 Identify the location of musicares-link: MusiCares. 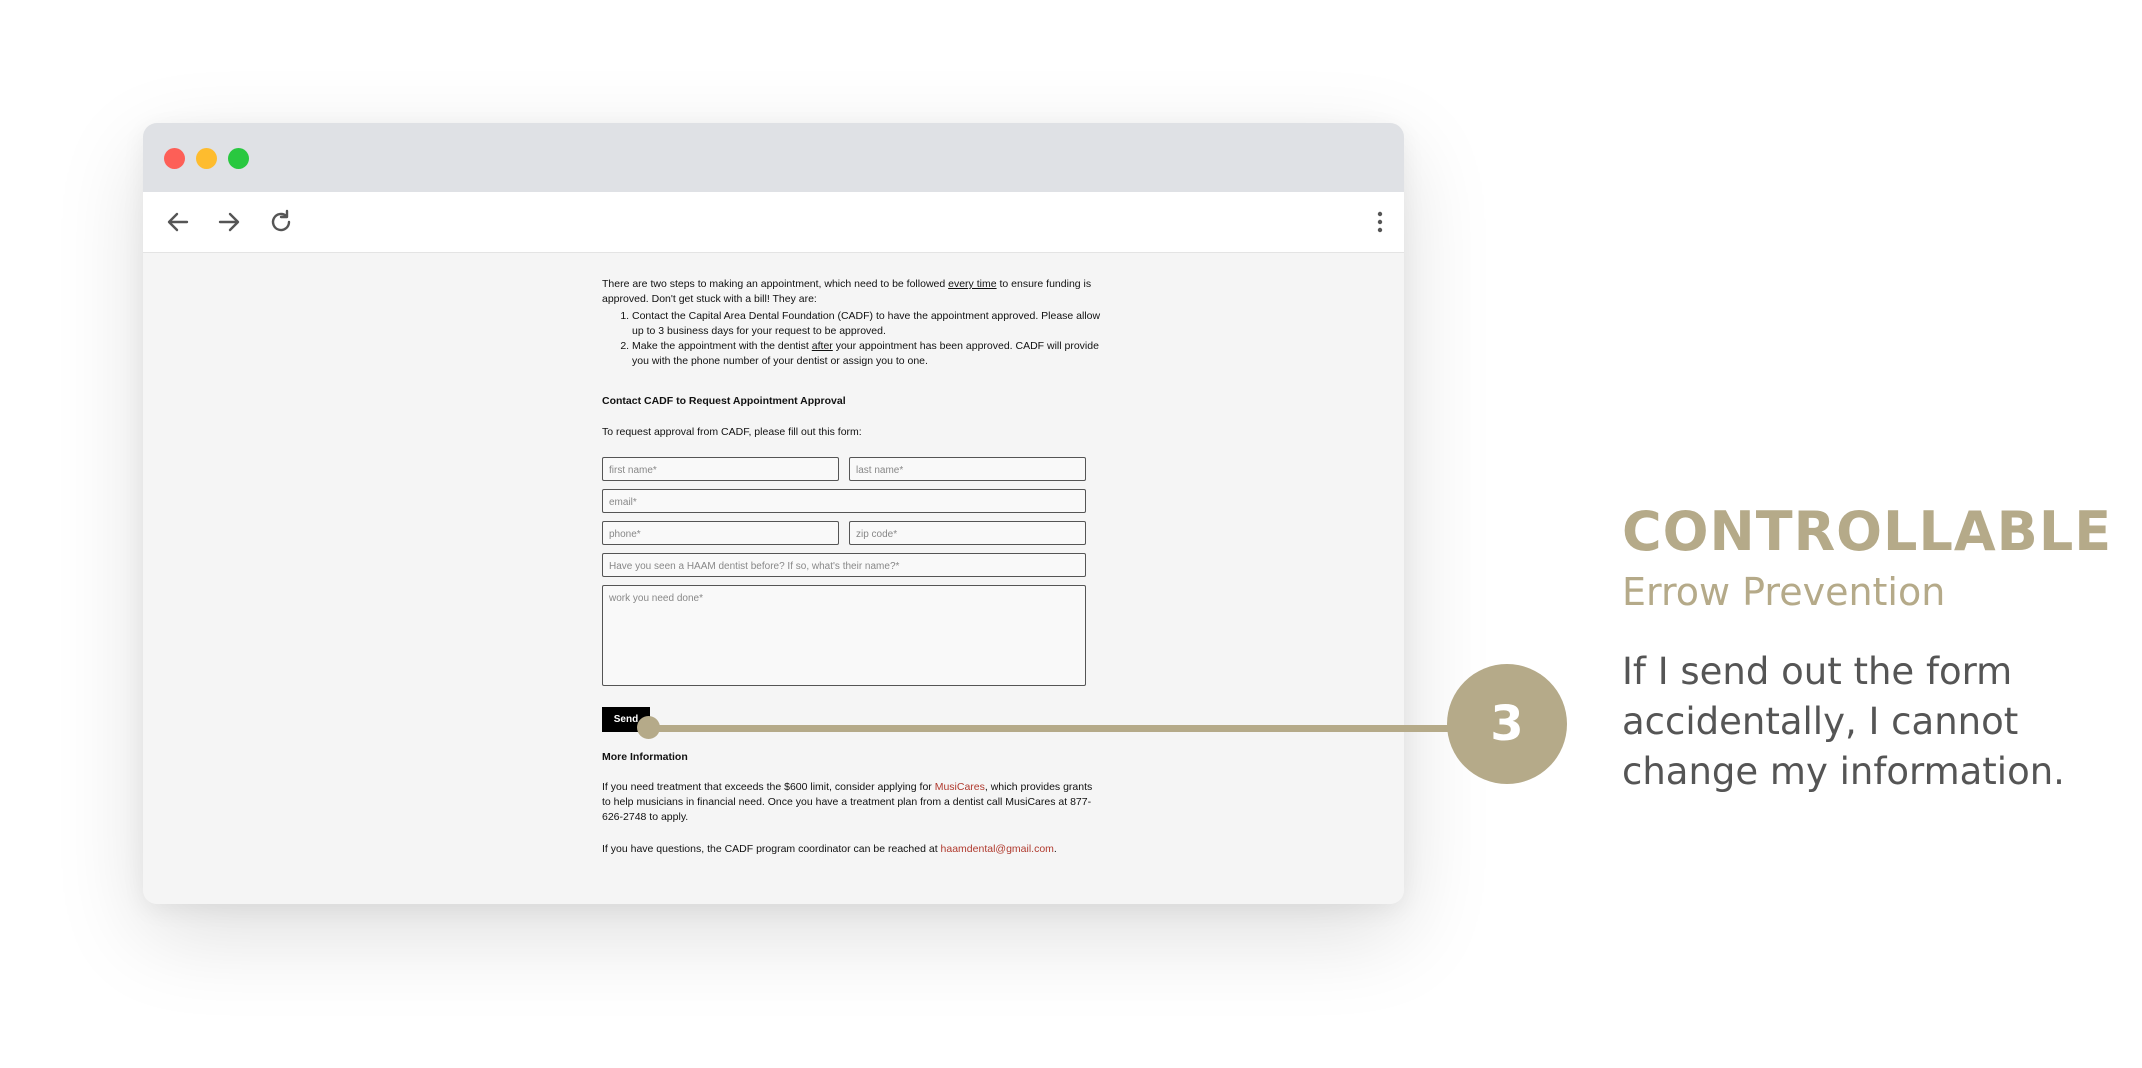
(960, 787).